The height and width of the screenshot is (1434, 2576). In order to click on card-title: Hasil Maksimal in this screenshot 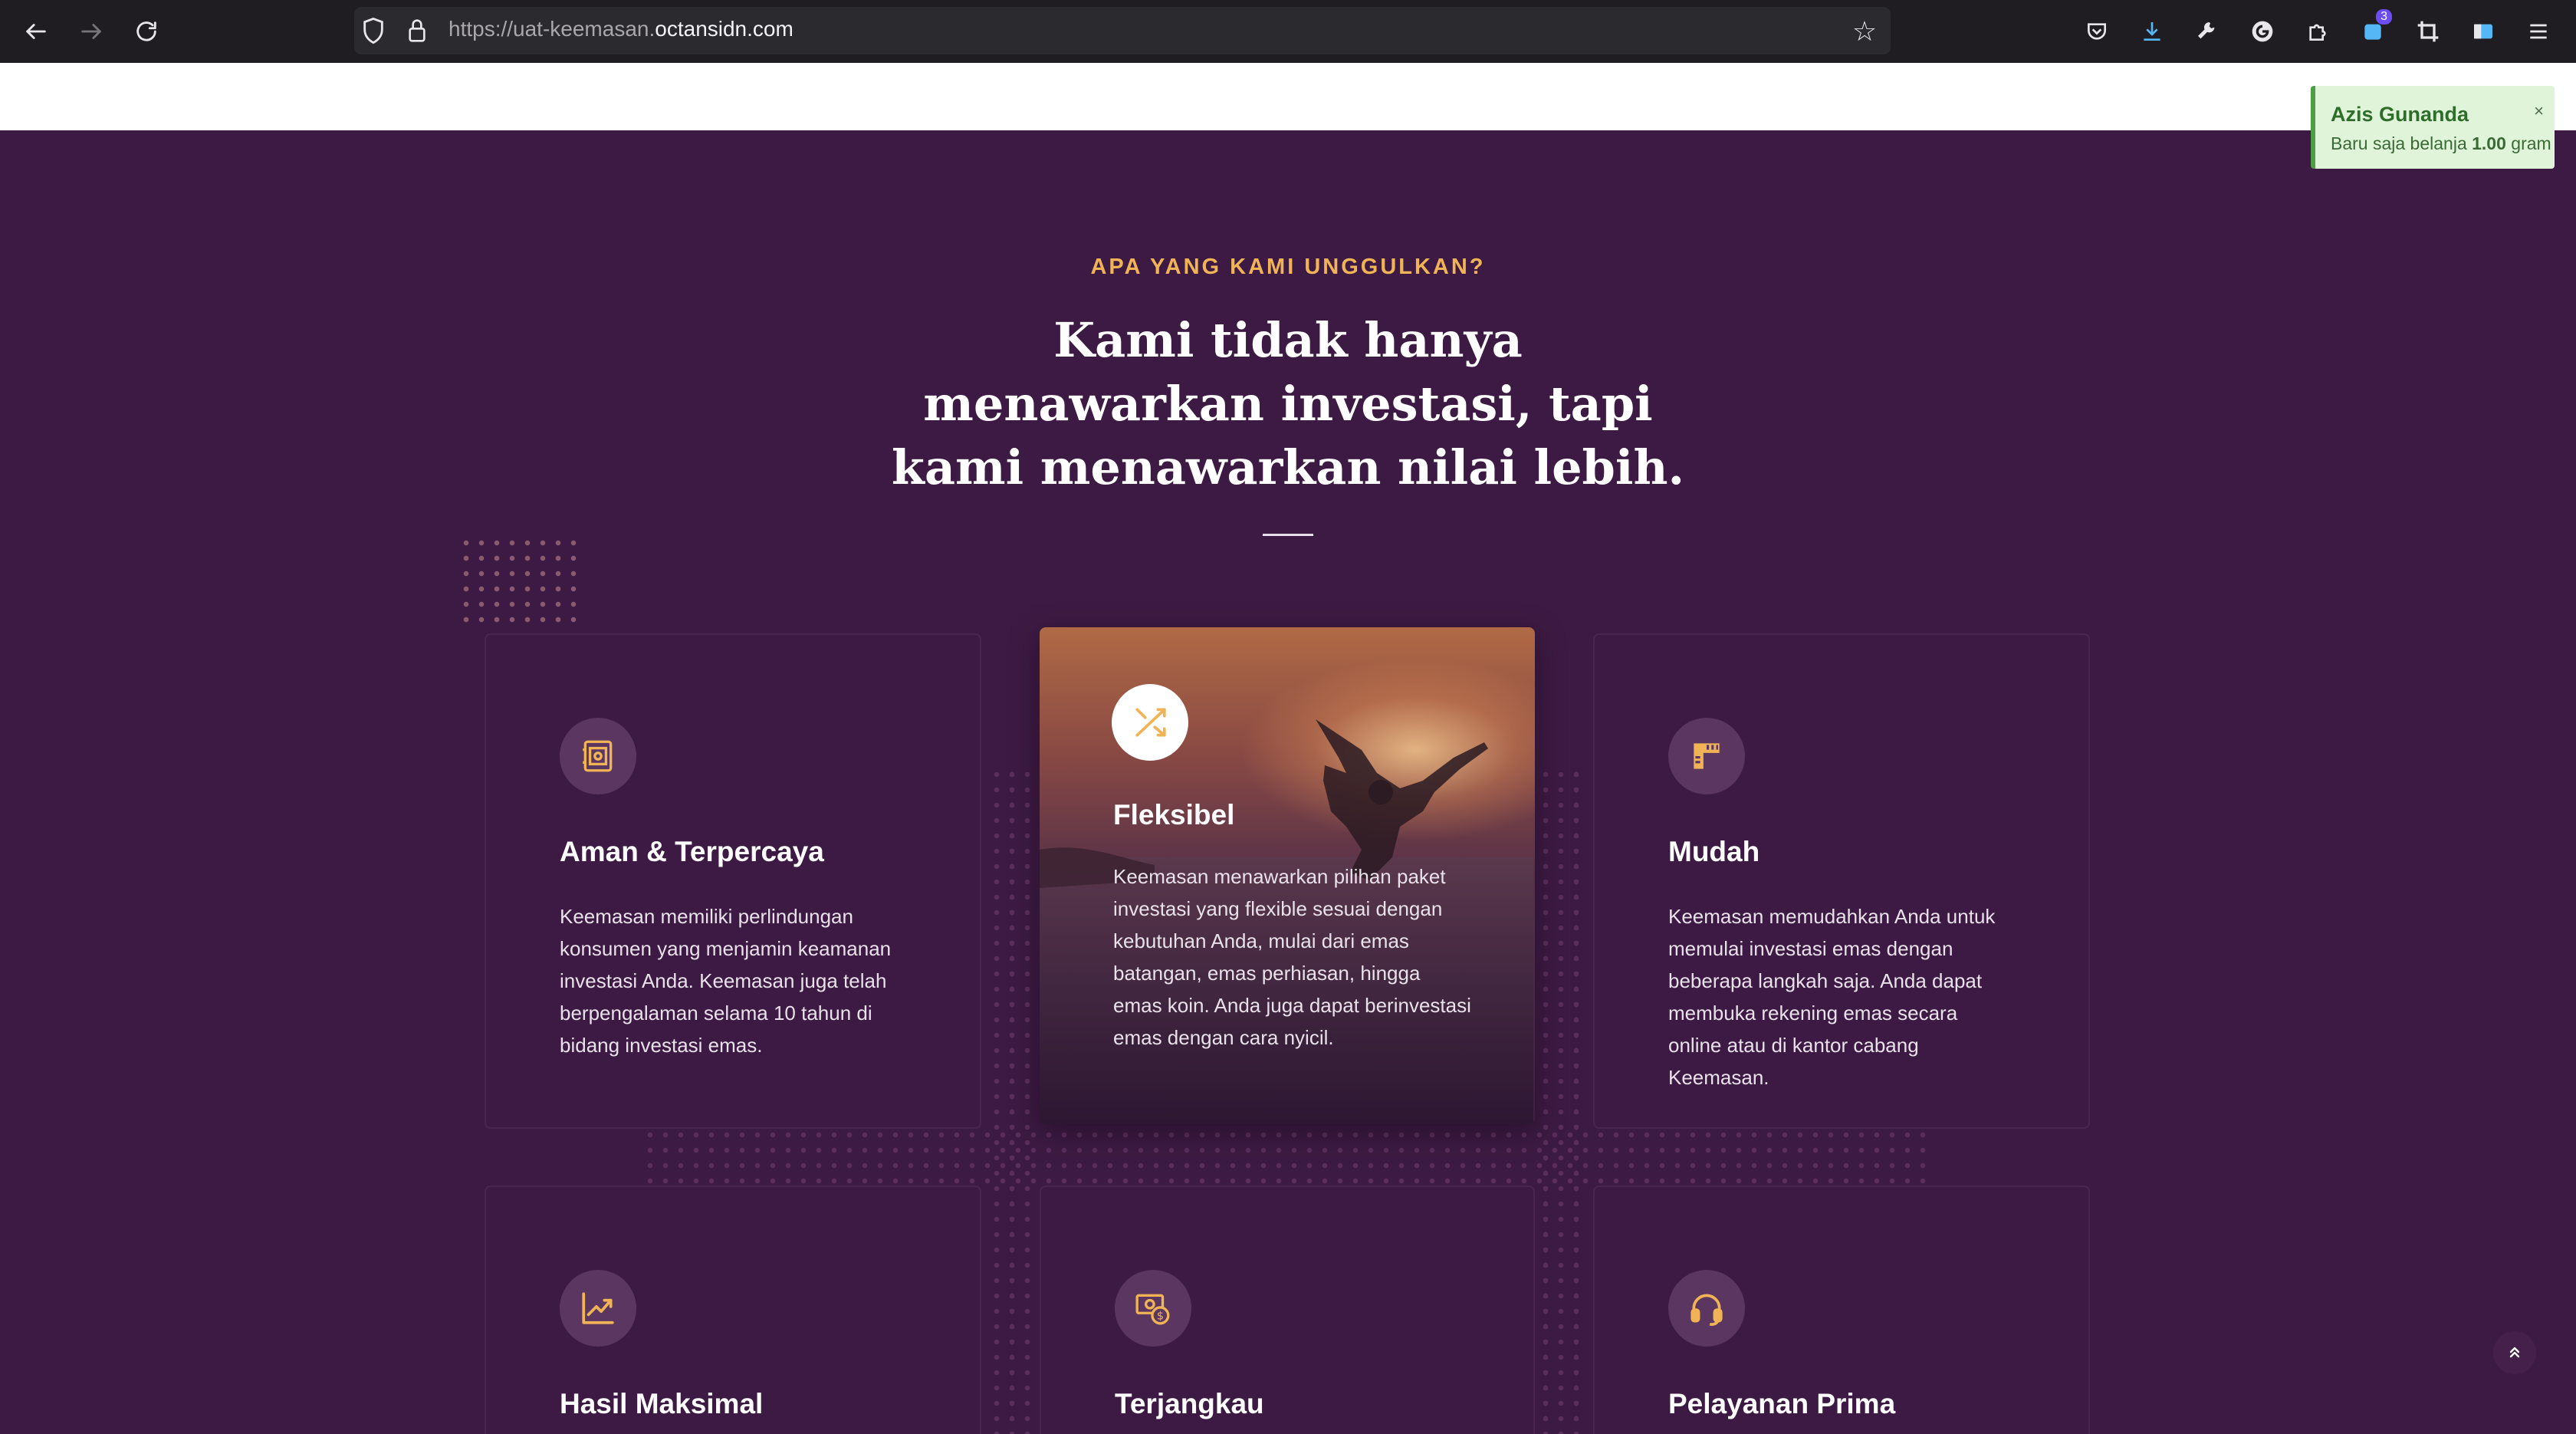, I will do `click(662, 1403)`.